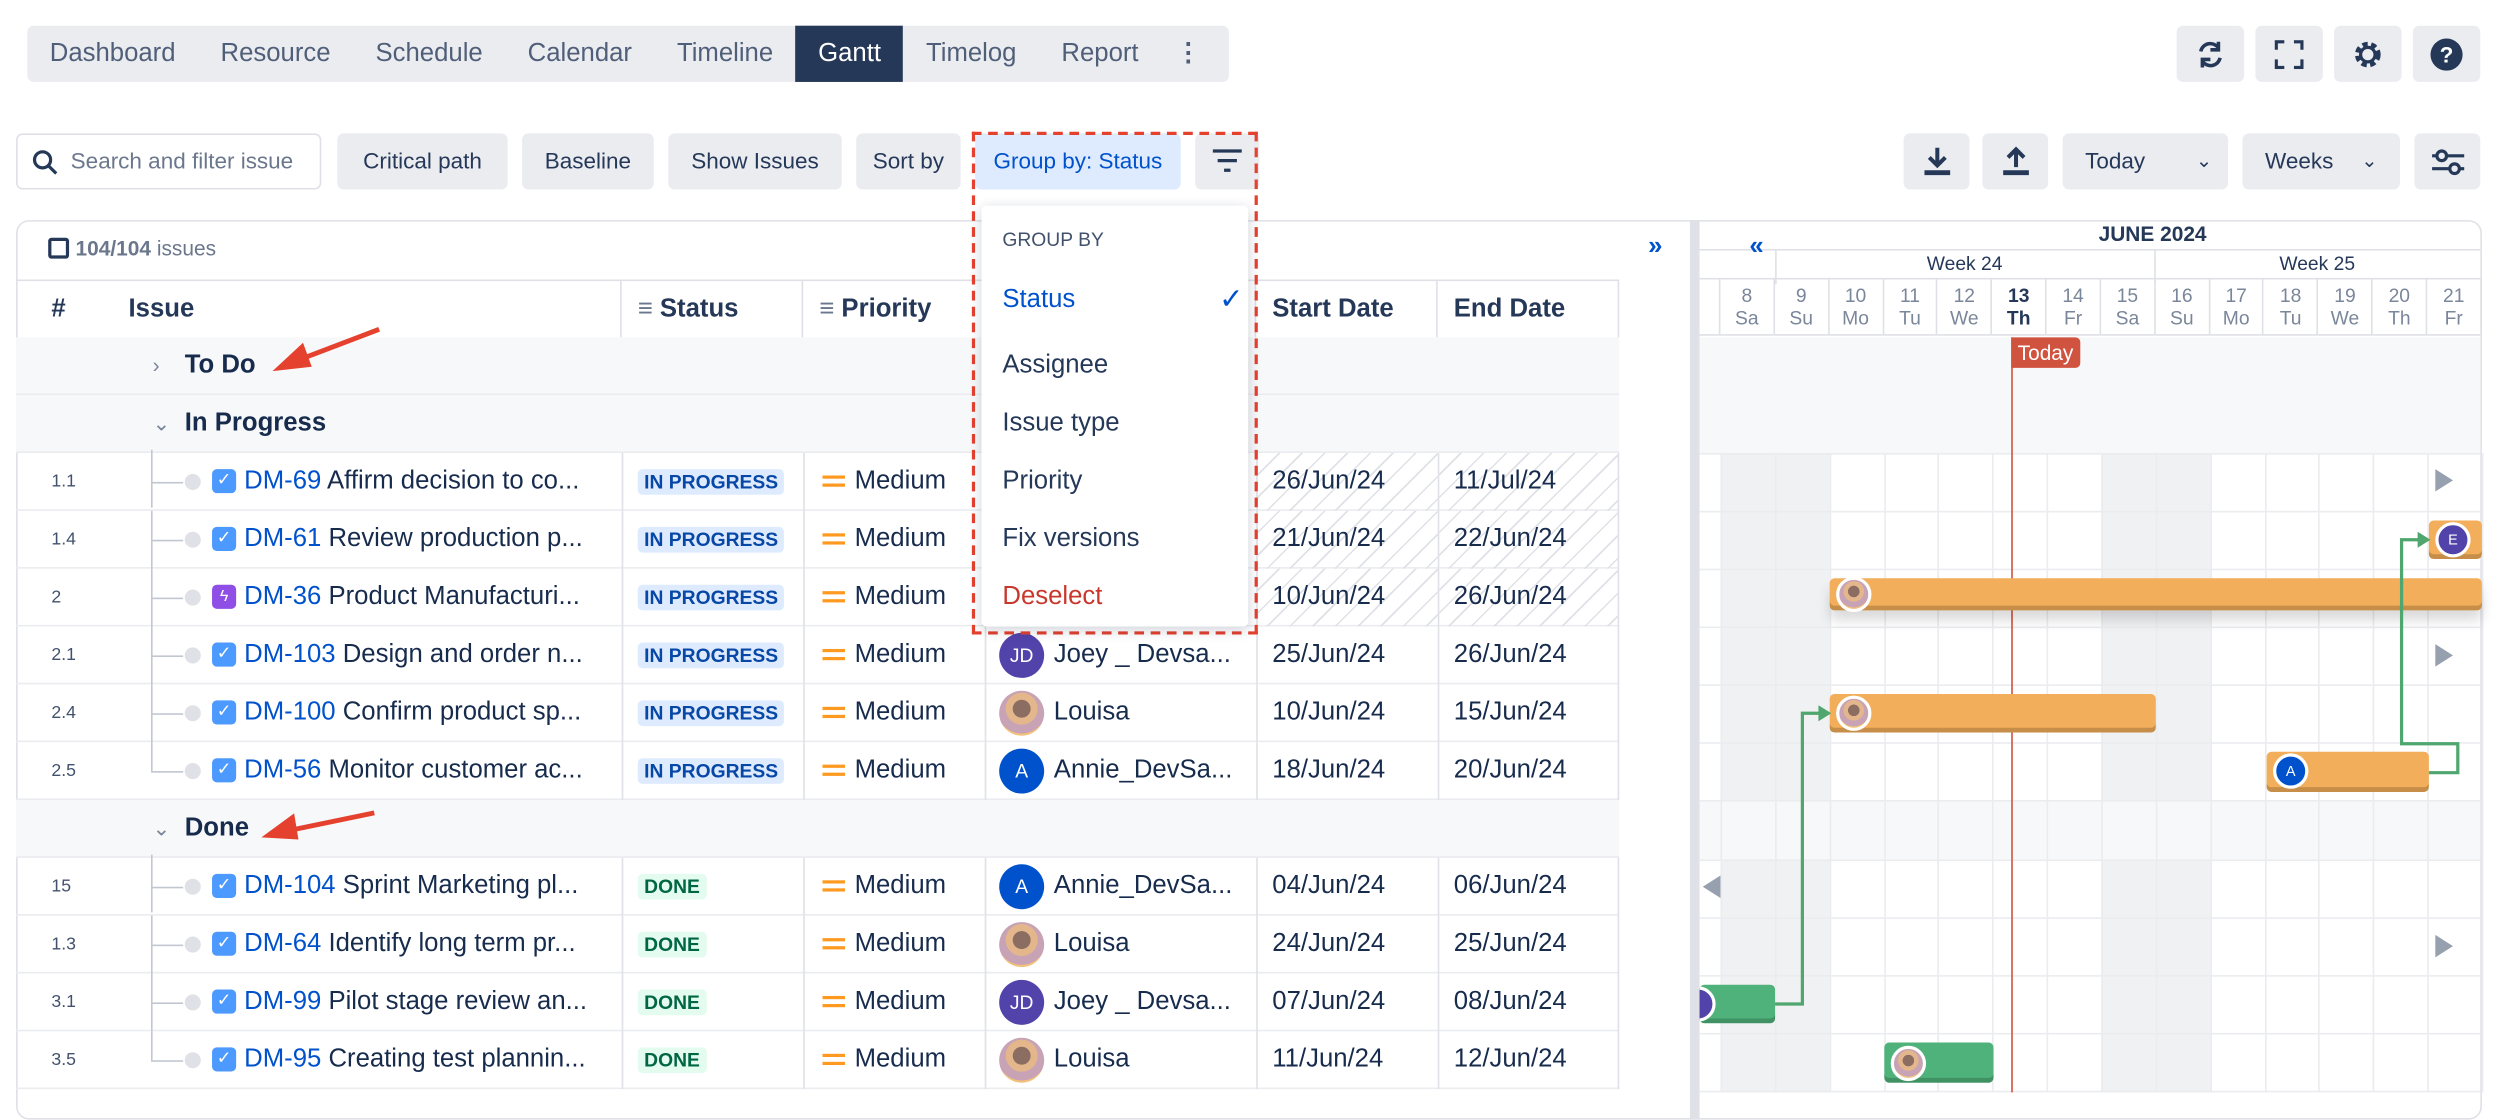  What do you see at coordinates (320, 583) in the screenshot?
I see `annotation-arrows` at bounding box center [320, 583].